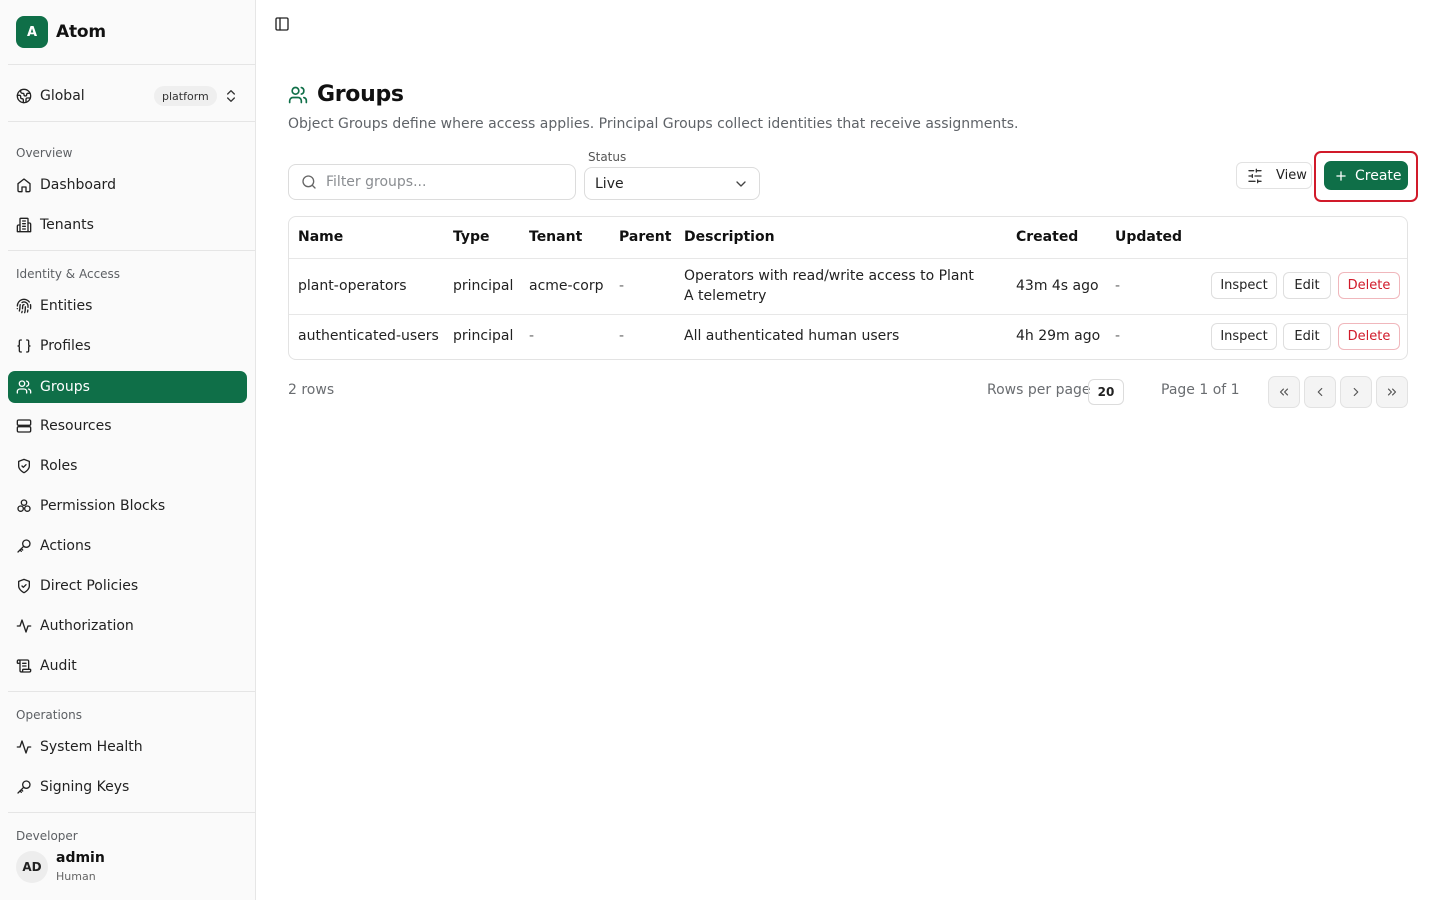 The height and width of the screenshot is (900, 1440). I want to click on scope-switcher: Global platform, so click(127, 96).